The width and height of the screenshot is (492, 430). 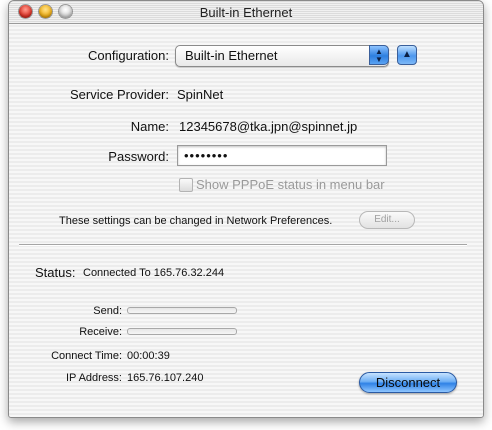 What do you see at coordinates (282, 155) in the screenshot?
I see `password-field: ••••••••` at bounding box center [282, 155].